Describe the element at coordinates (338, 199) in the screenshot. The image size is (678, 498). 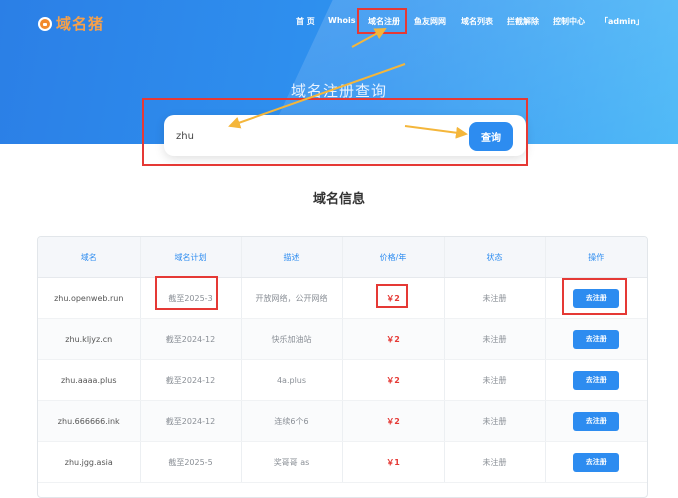
I see `section-title: 域名信息` at that location.